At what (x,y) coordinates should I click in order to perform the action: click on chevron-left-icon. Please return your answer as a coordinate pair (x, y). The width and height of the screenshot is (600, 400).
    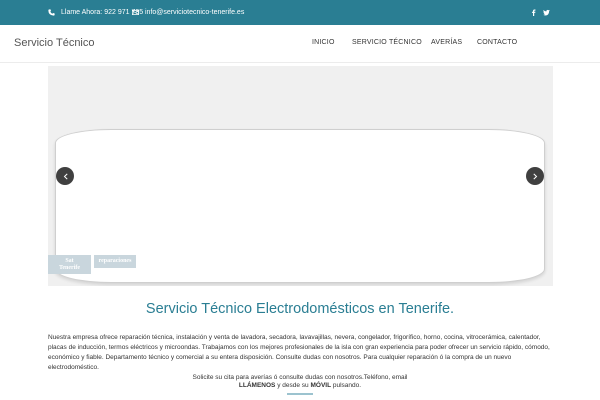
    Looking at the image, I should click on (65, 176).